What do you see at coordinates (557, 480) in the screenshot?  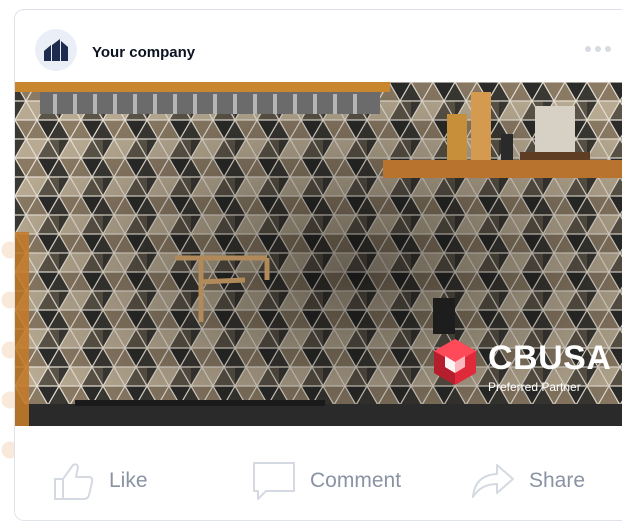 I see `share-label: Share` at bounding box center [557, 480].